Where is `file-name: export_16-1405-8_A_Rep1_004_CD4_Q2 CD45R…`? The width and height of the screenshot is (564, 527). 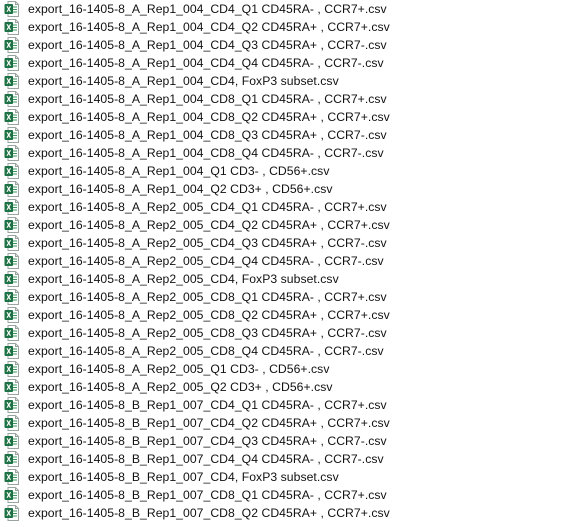
file-name: export_16-1405-8_A_Rep1_004_CD4_Q2 CD45R… is located at coordinates (209, 27).